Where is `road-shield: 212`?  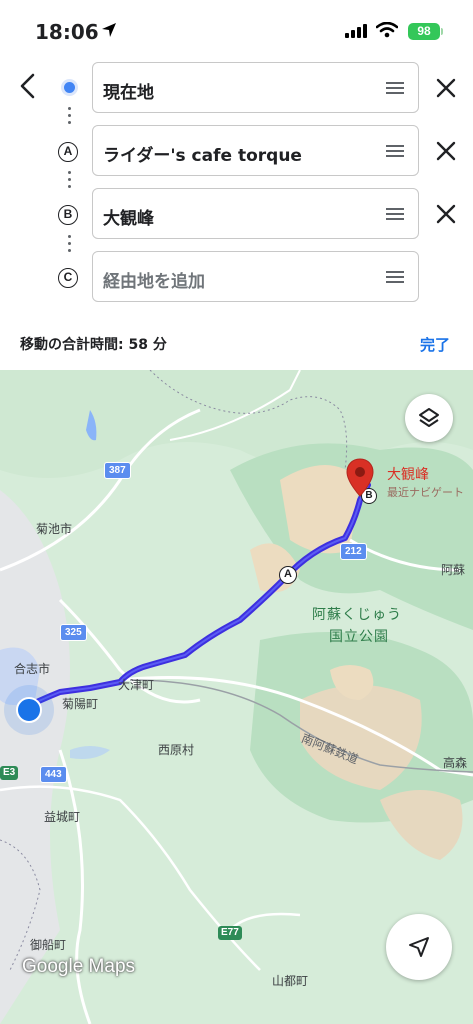 road-shield: 212 is located at coordinates (353, 551).